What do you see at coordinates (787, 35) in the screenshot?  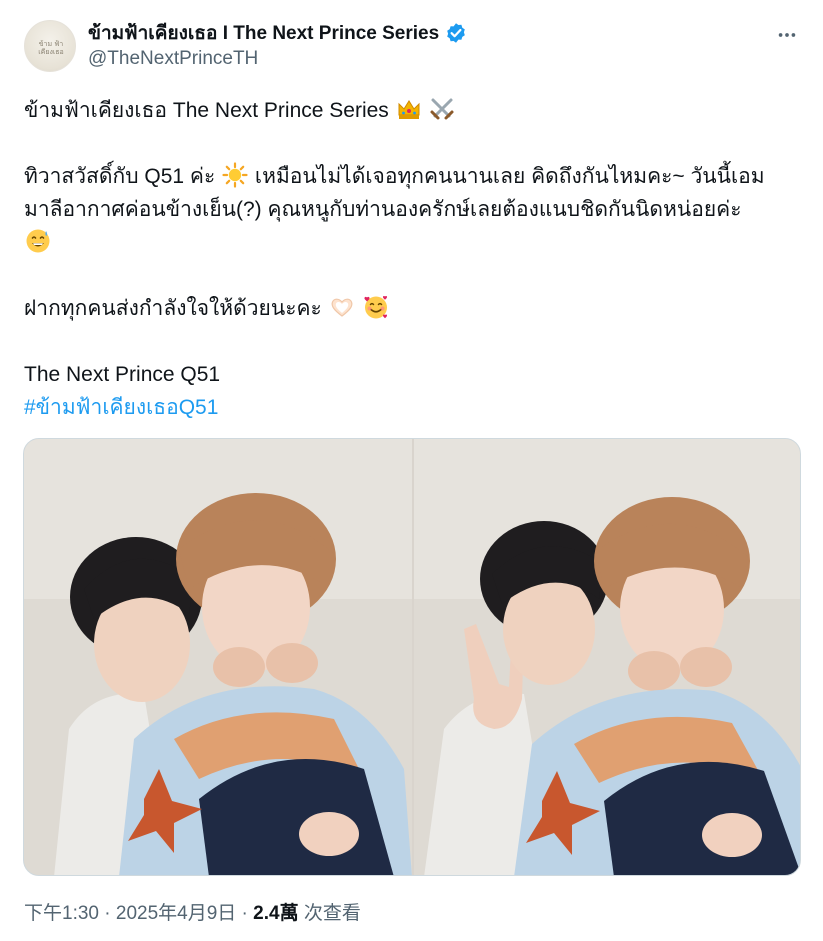 I see `more-options-icon` at bounding box center [787, 35].